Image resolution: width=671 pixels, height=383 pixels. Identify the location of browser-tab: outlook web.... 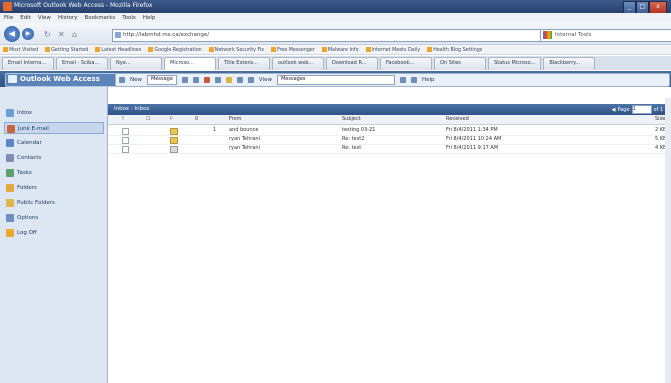
(298, 63).